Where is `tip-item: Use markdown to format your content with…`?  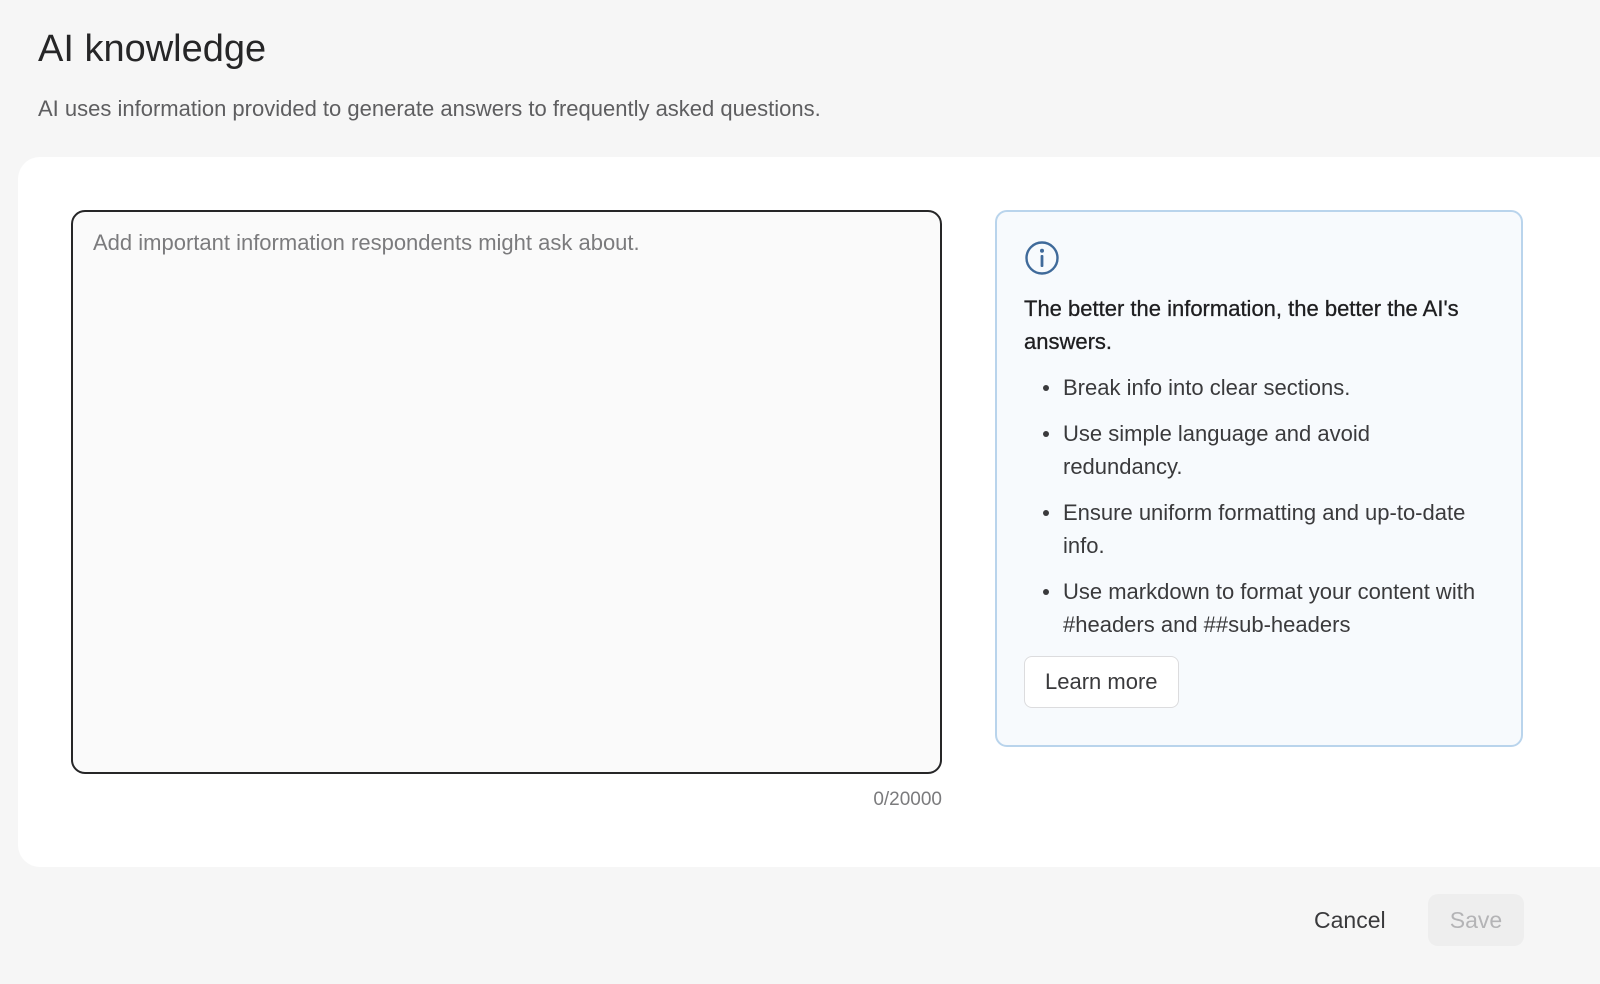 tip-item: Use markdown to format your content with… is located at coordinates (1268, 608).